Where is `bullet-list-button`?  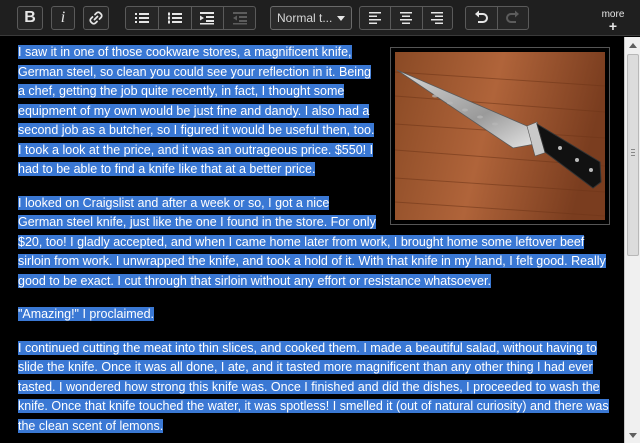
bullet-list-button is located at coordinates (142, 18).